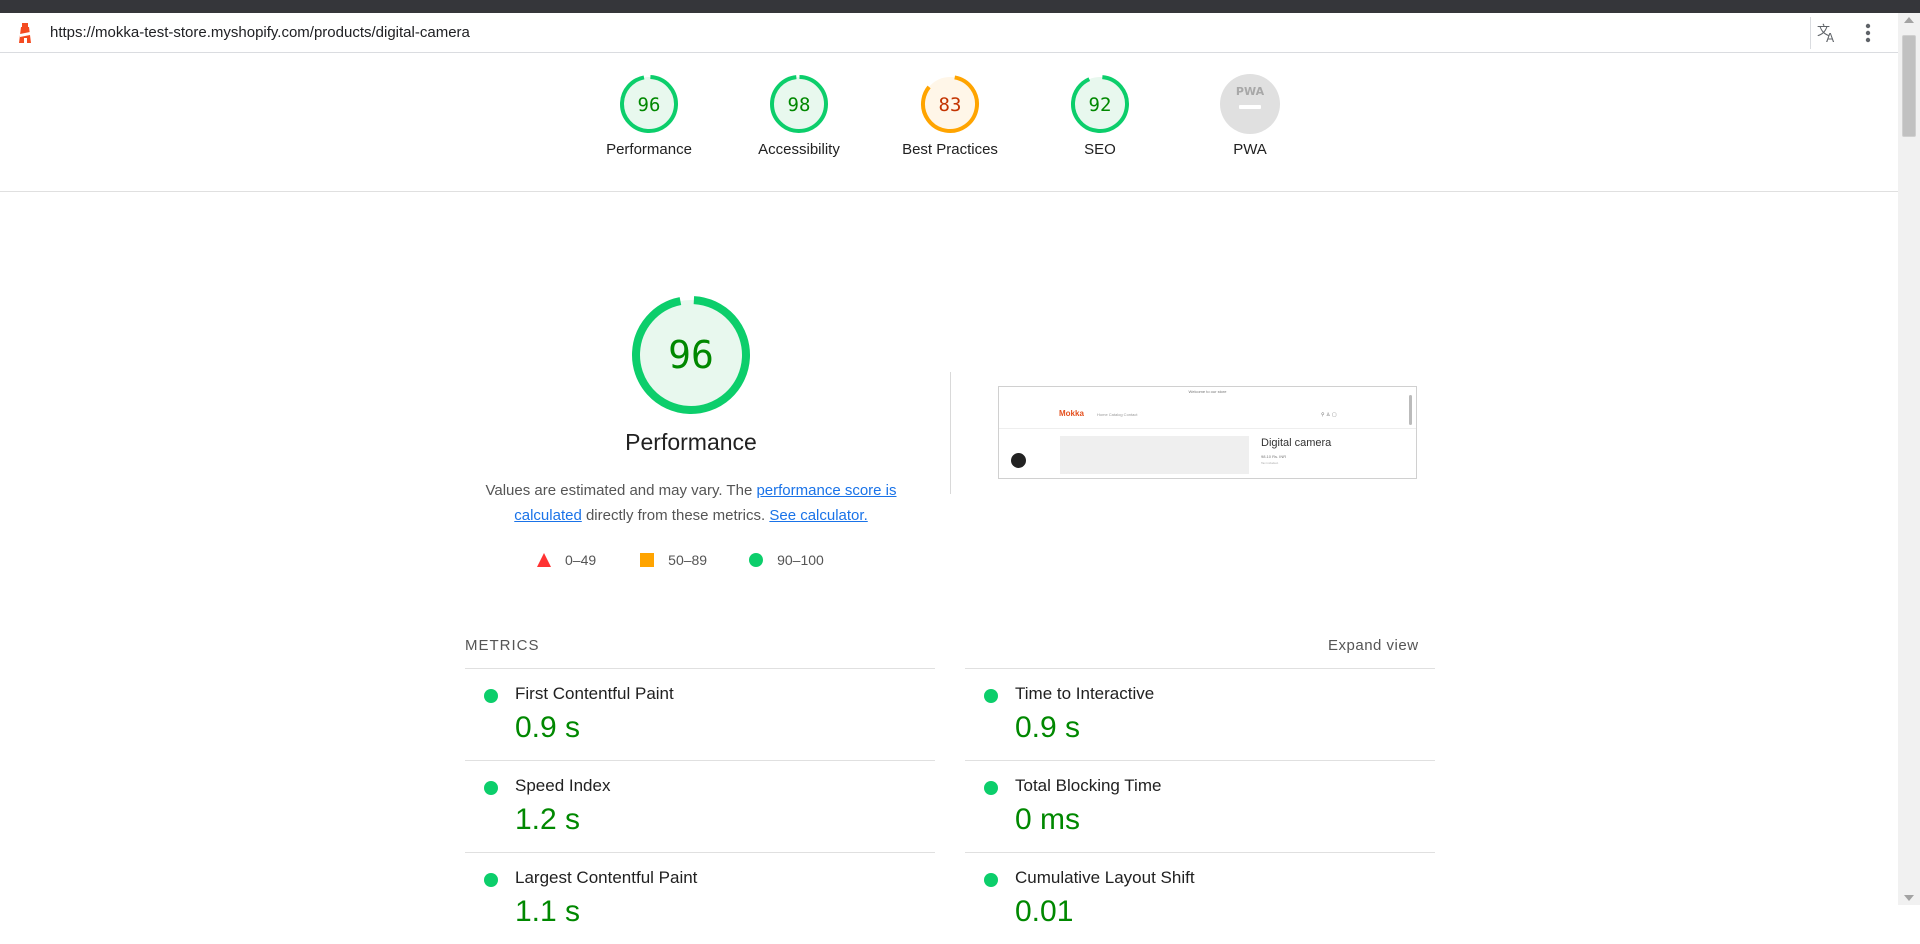  Describe the element at coordinates (544, 560) in the screenshot. I see `fail-triangle-icon` at that location.